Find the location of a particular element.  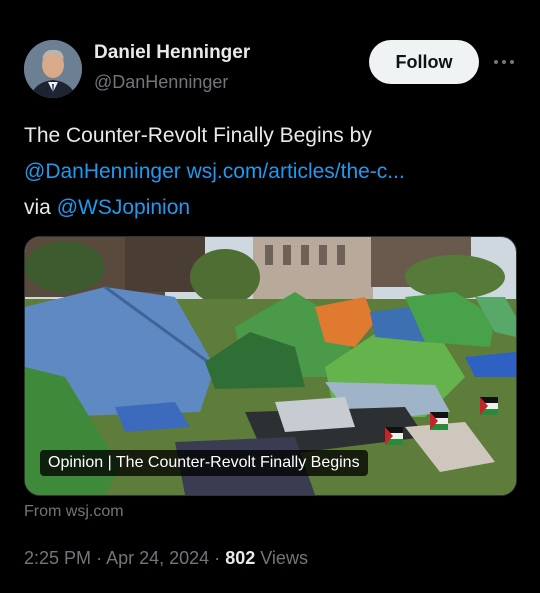

tweet-date: Apr 24, 2024 is located at coordinates (157, 558).